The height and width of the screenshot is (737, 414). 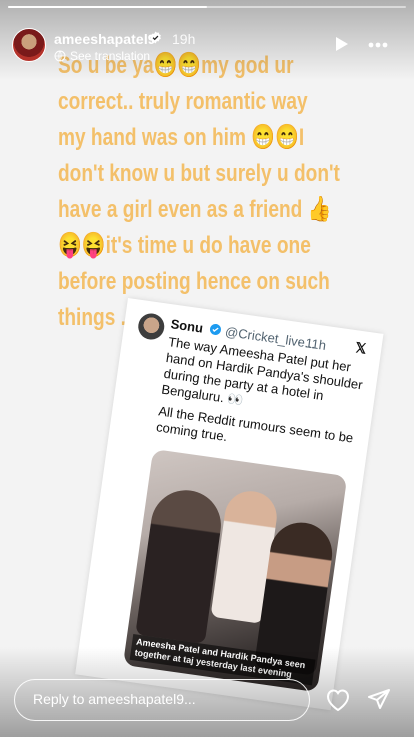 What do you see at coordinates (361, 348) in the screenshot?
I see `x-logo-icon: 𝕏` at bounding box center [361, 348].